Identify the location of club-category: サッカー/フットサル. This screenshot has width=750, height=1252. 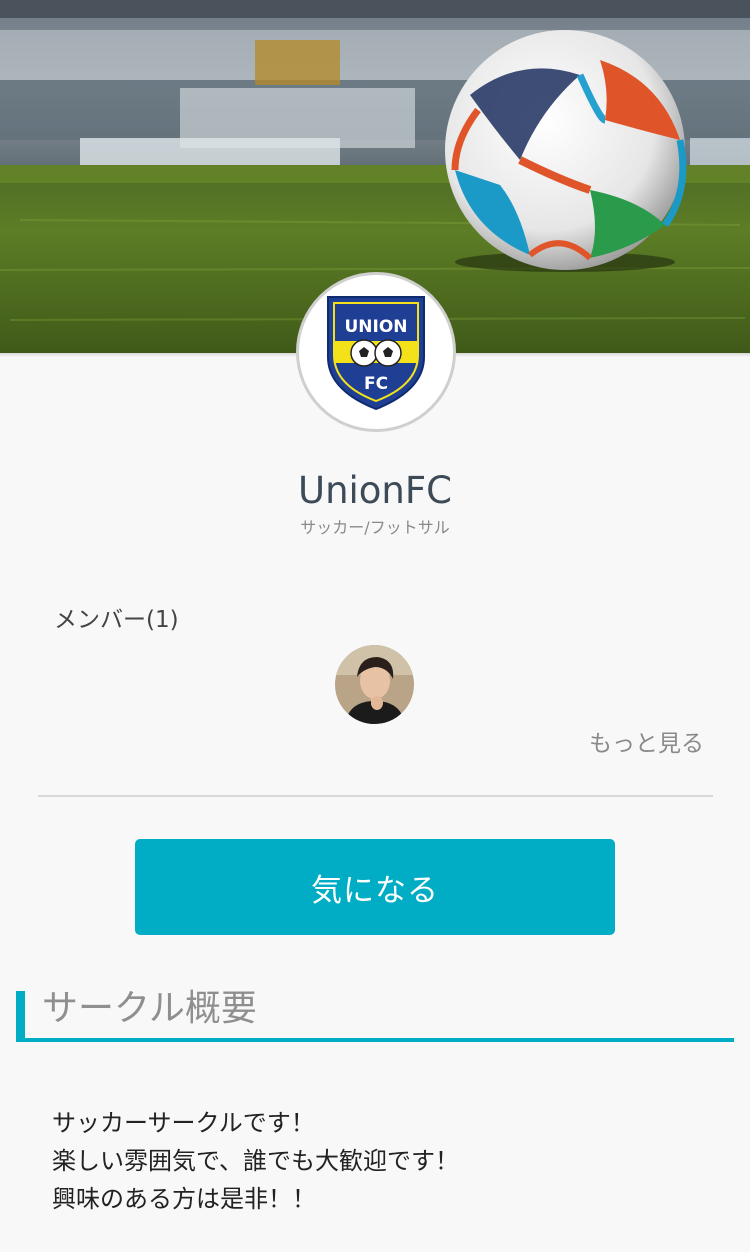
(375, 527).